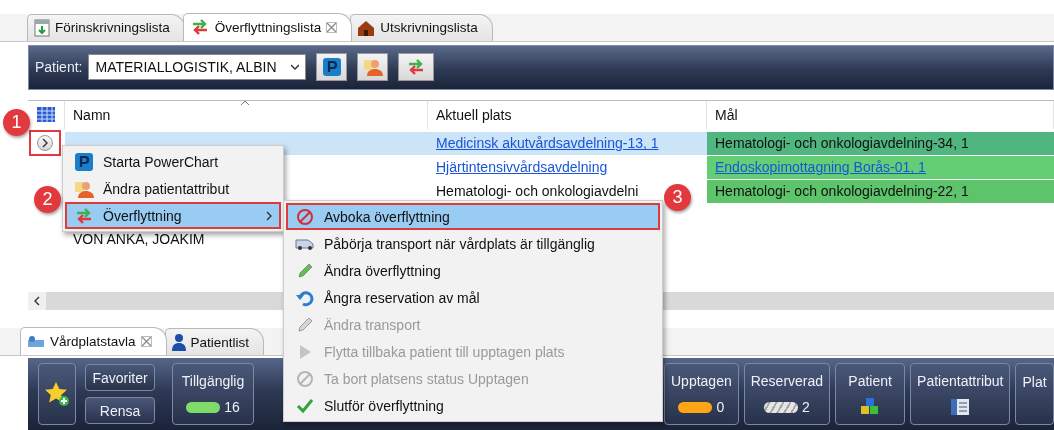 The width and height of the screenshot is (1054, 430). What do you see at coordinates (59, 67) in the screenshot?
I see `patient-label: Patient:` at bounding box center [59, 67].